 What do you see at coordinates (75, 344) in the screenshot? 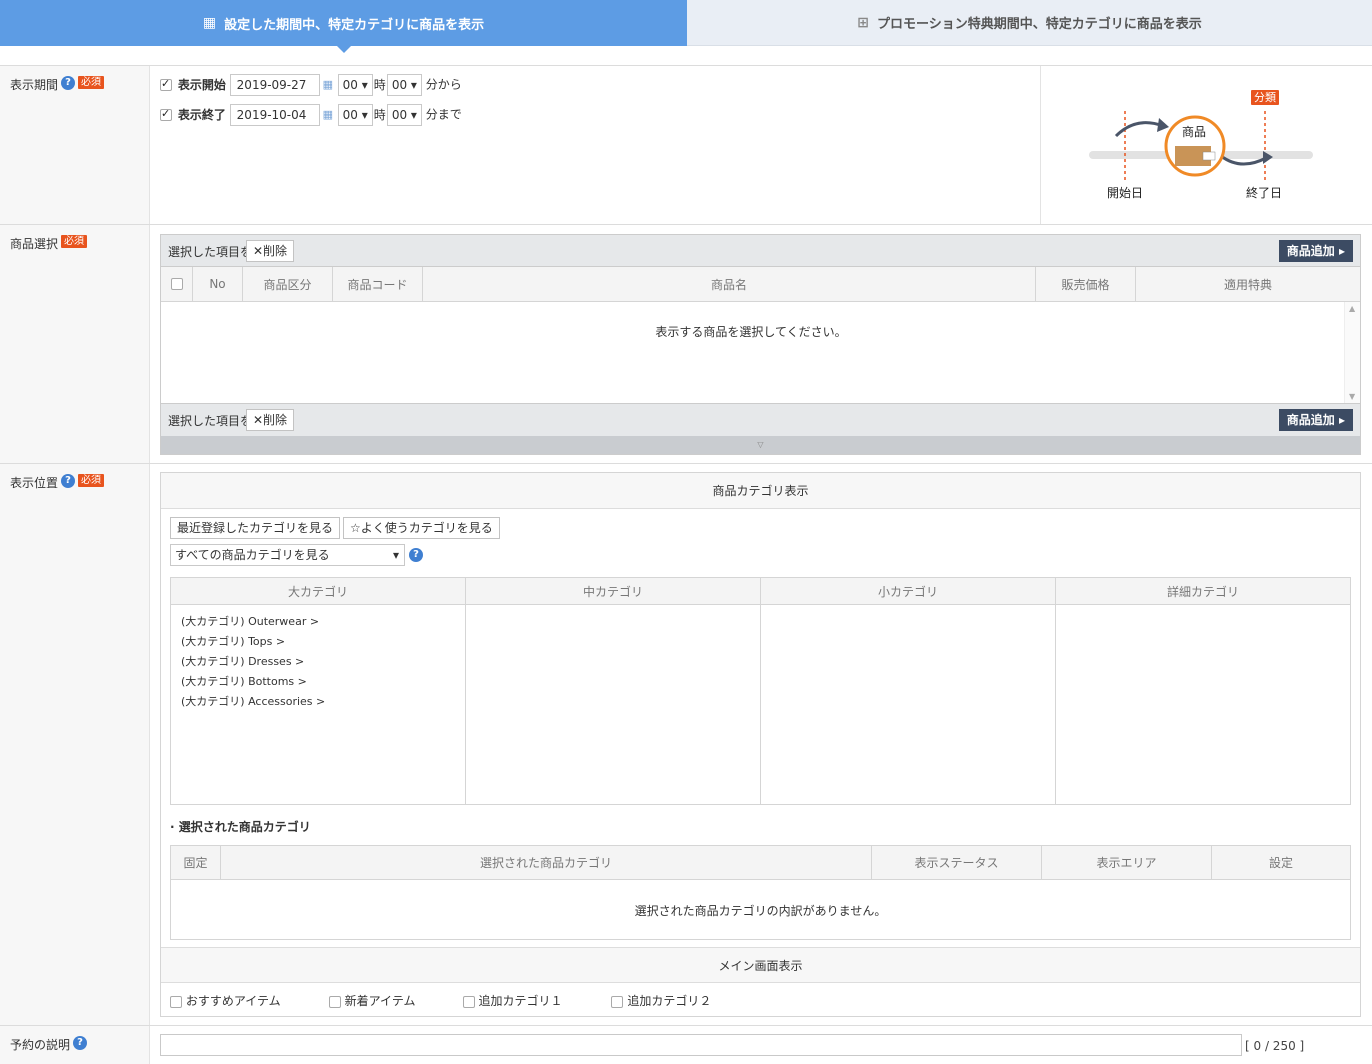
I see `product-select-label-cell: 商品選択 必須` at bounding box center [75, 344].